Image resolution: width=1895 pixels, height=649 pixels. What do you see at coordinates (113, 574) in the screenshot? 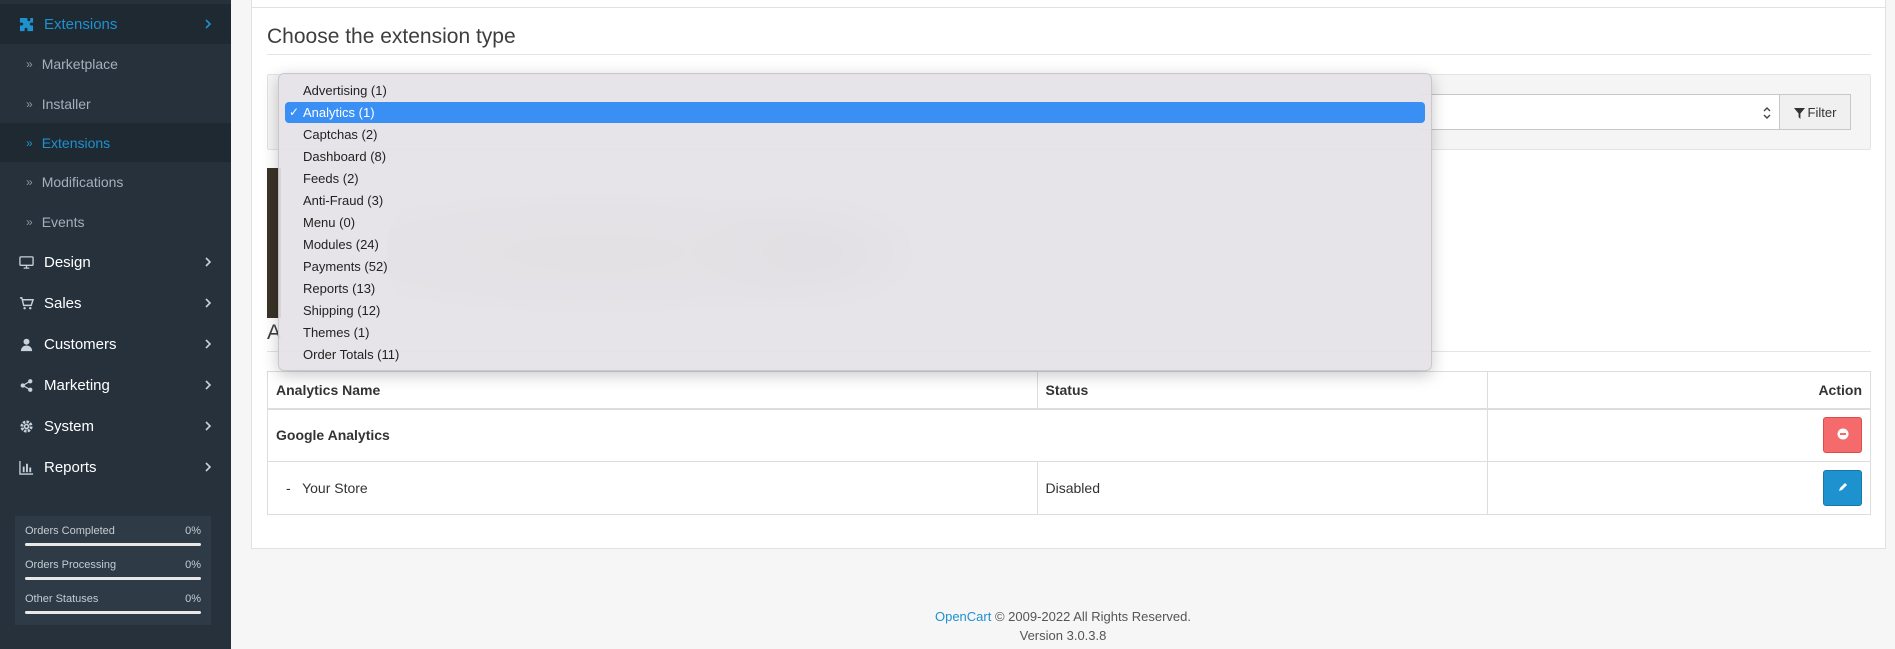
I see `progress-orders-processing: Orders Processing 0%` at bounding box center [113, 574].